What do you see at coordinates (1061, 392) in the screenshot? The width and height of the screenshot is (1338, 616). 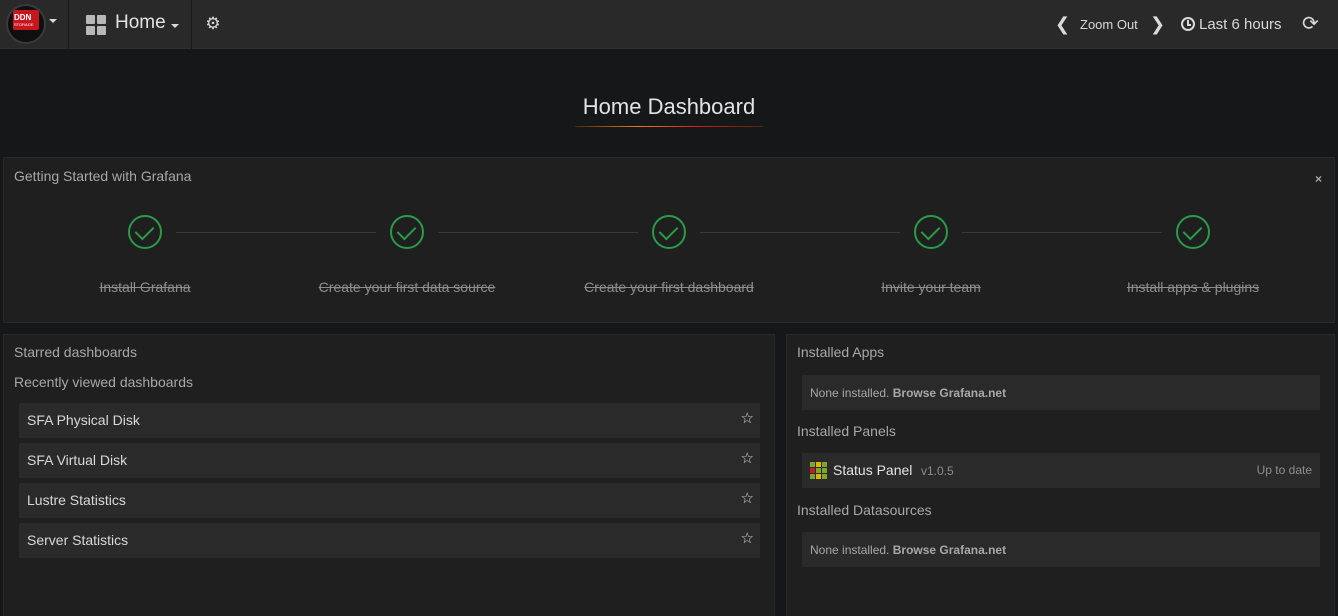 I see `installed-apps-box: None installed. Browse Grafana.net` at bounding box center [1061, 392].